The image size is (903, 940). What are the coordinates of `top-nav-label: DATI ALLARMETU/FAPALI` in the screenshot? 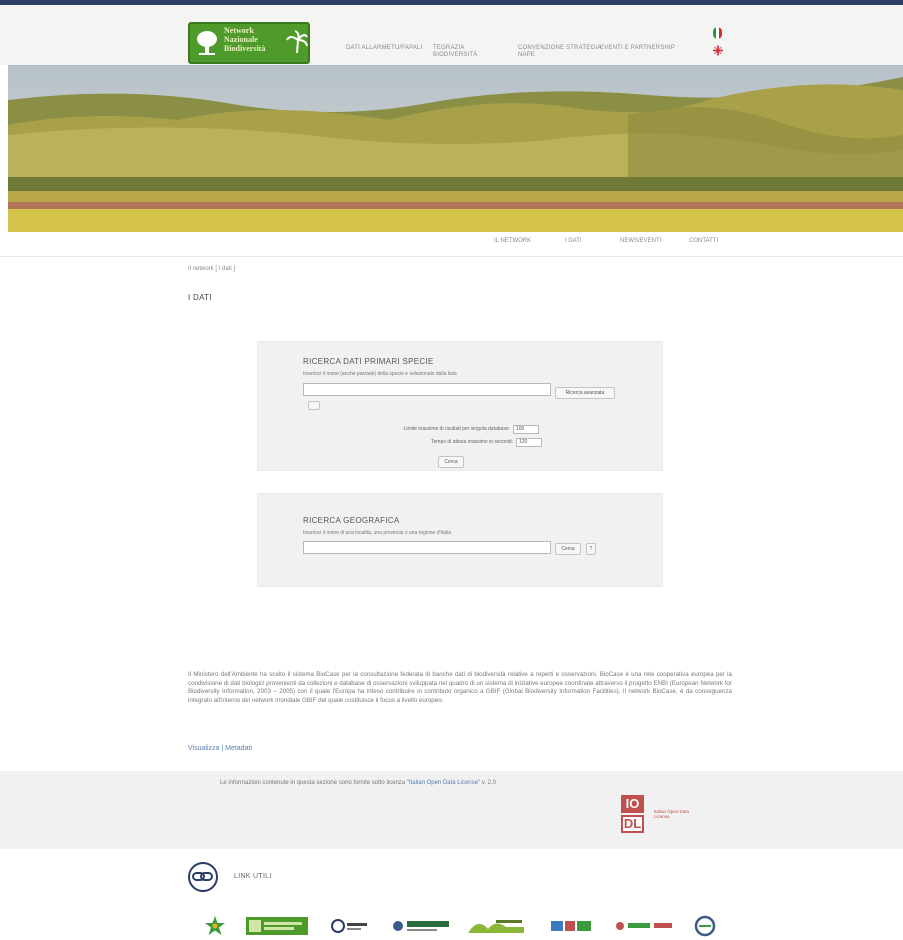 It's located at (384, 48).